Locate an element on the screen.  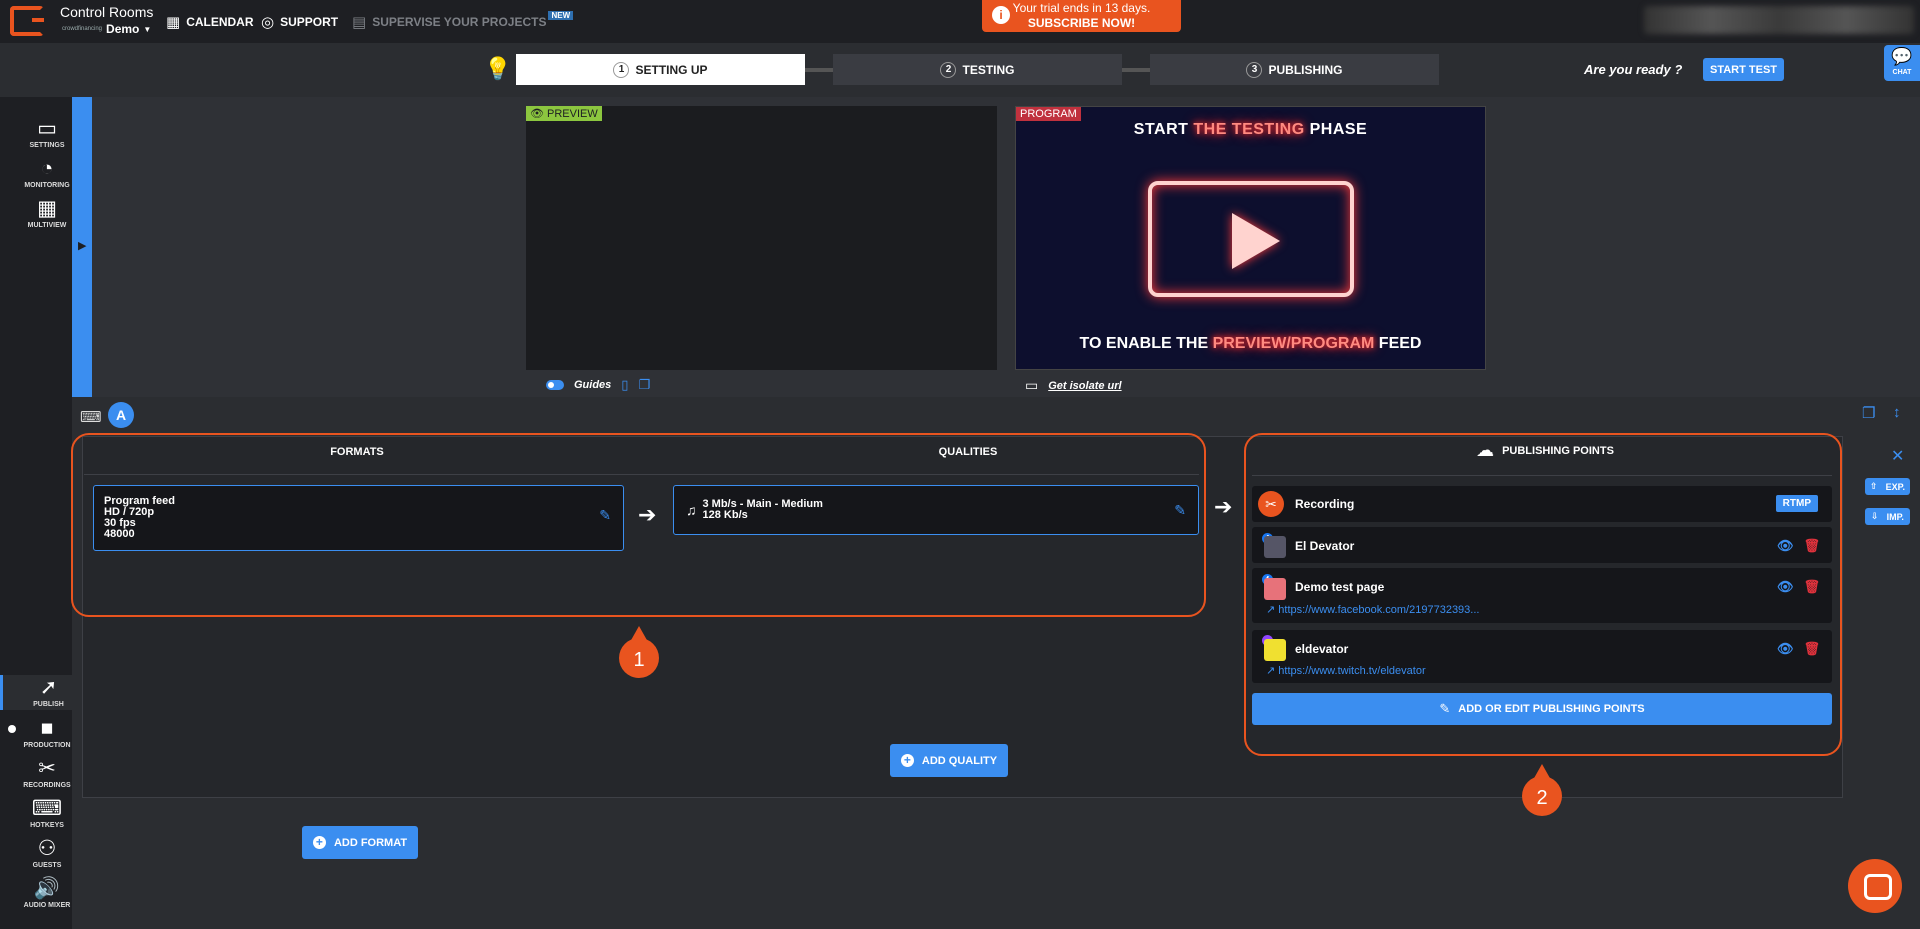
app-title: Control Rooms is located at coordinates (107, 12).